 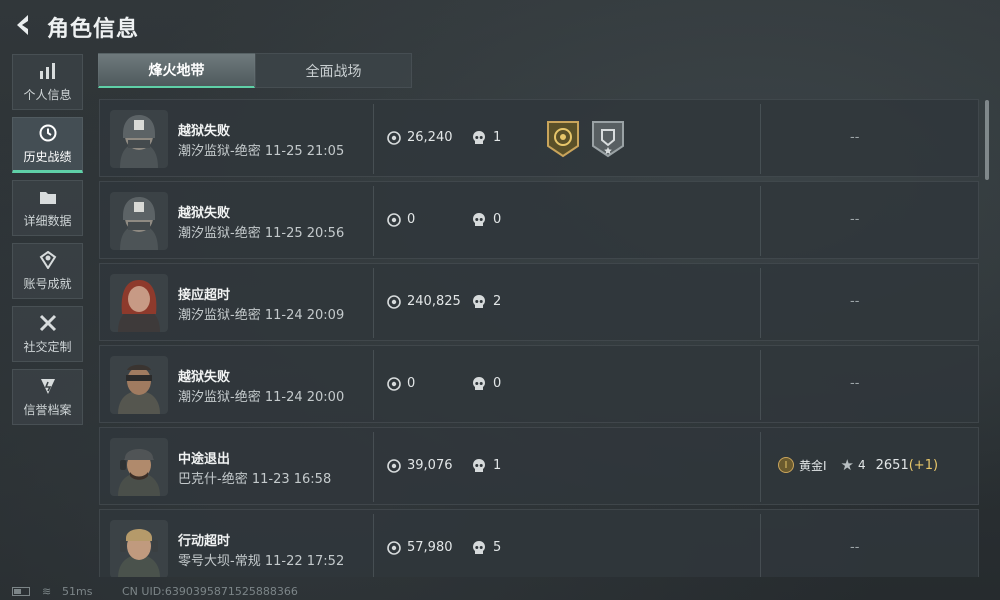 What do you see at coordinates (210, 591) in the screenshot?
I see `uid-text: CN UID:6390395871525888366` at bounding box center [210, 591].